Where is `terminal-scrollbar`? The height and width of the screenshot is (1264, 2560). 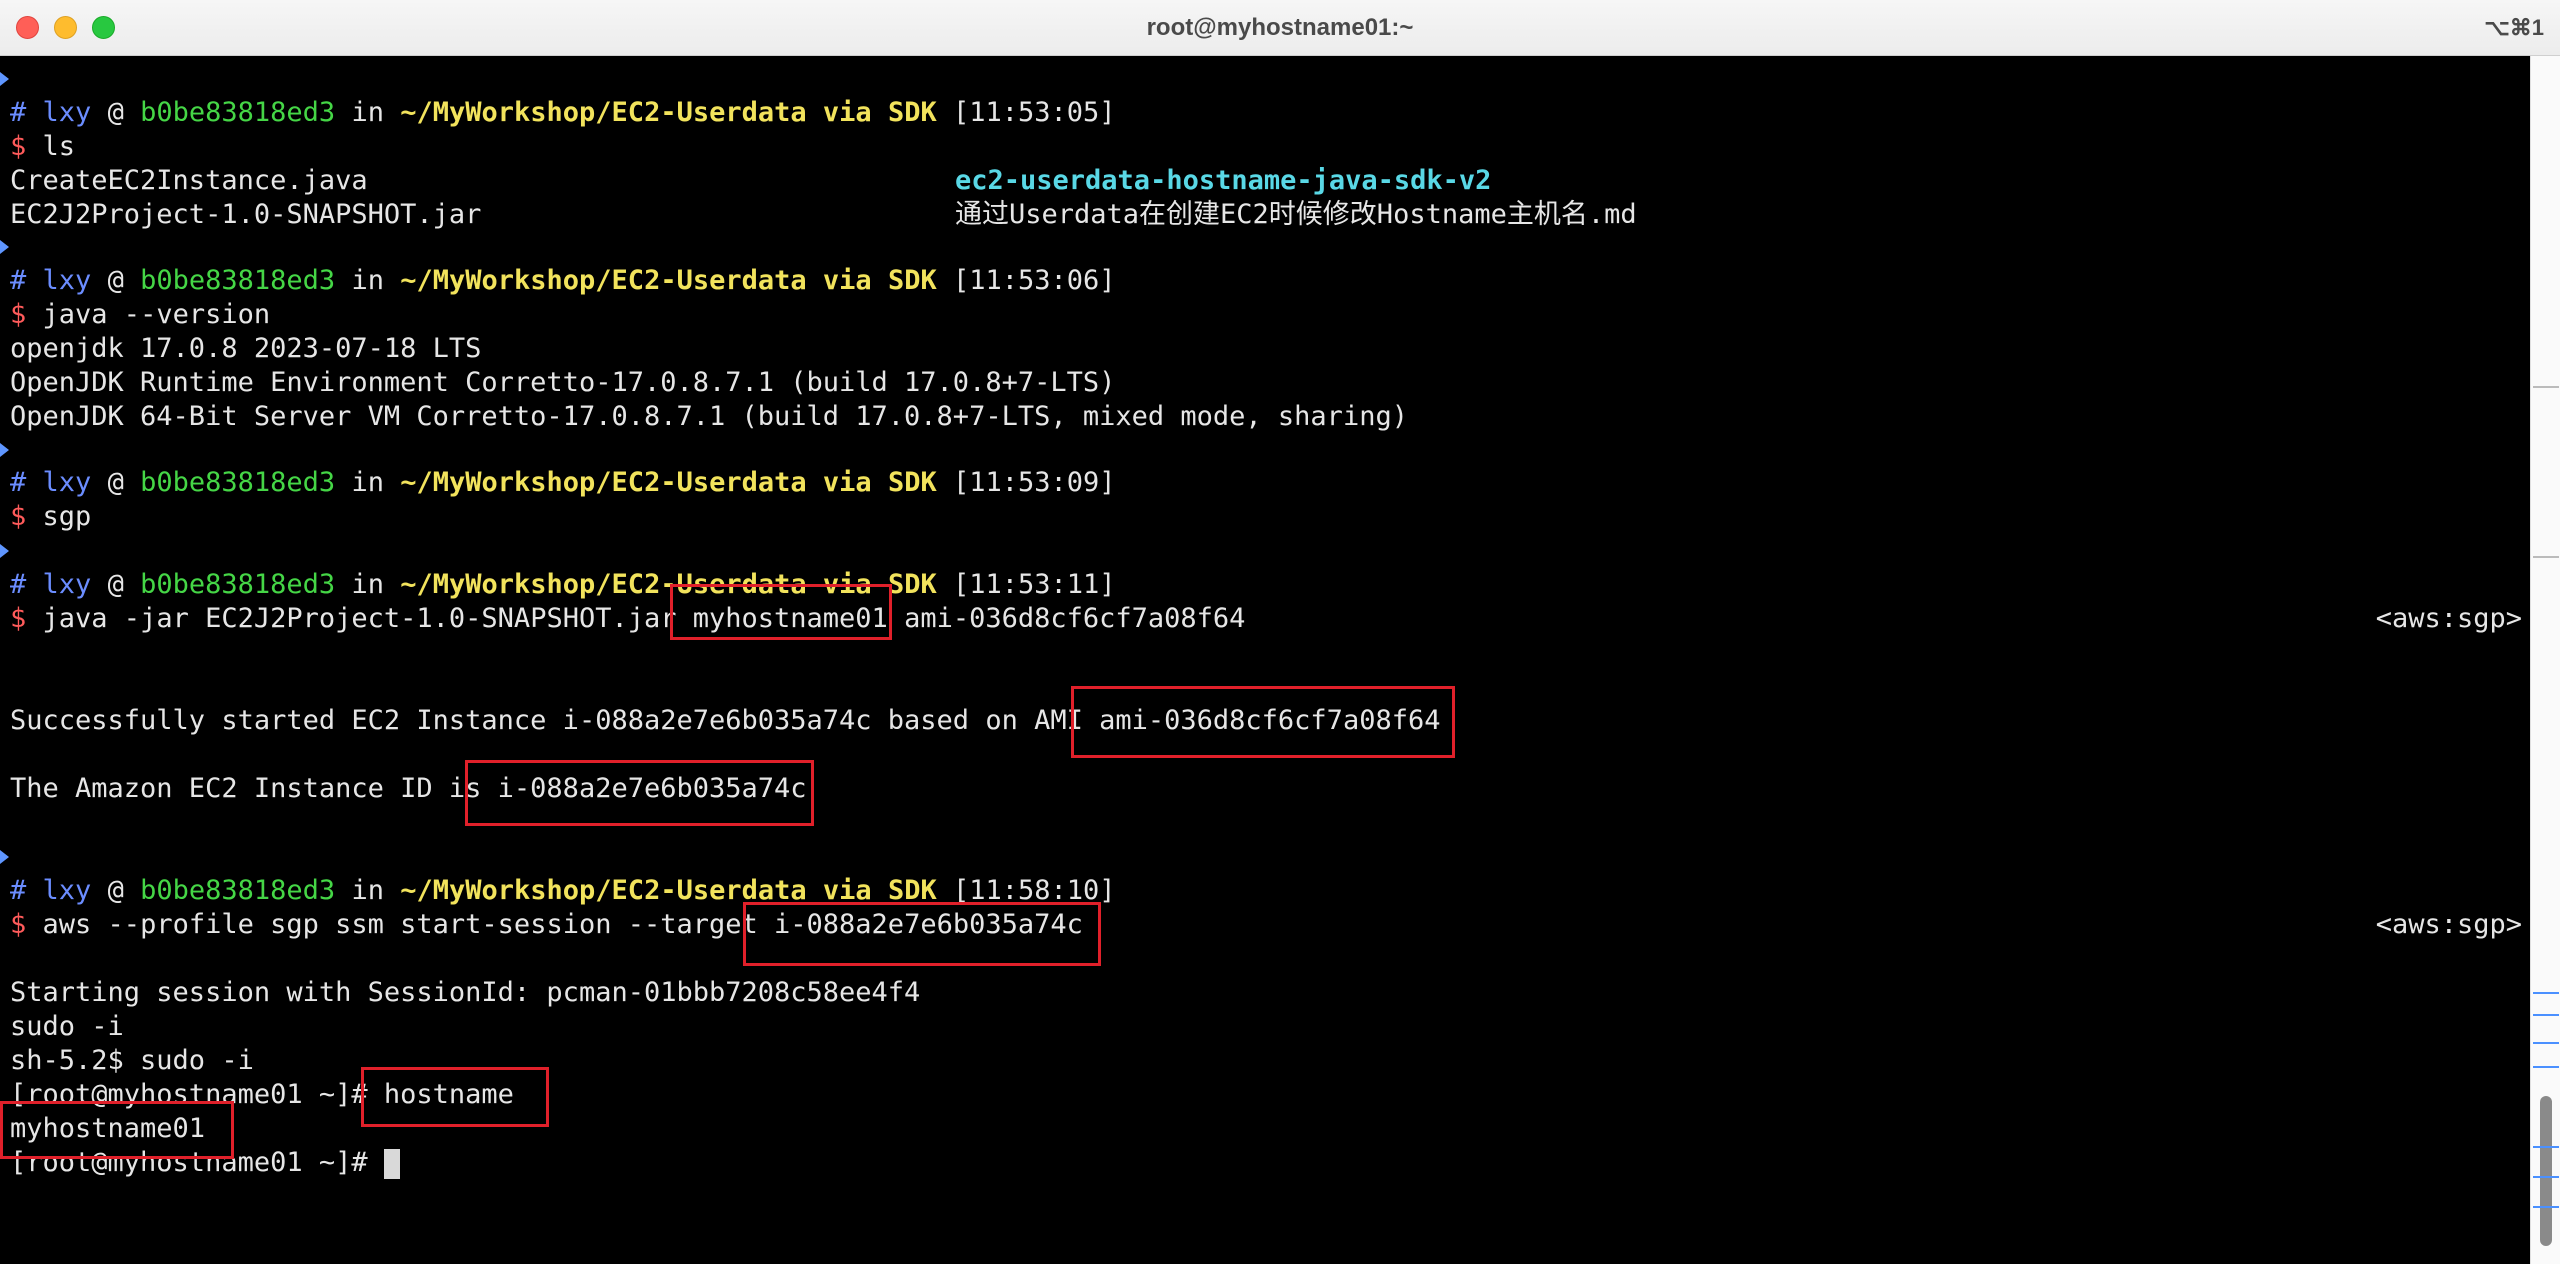 terminal-scrollbar is located at coordinates (2545, 660).